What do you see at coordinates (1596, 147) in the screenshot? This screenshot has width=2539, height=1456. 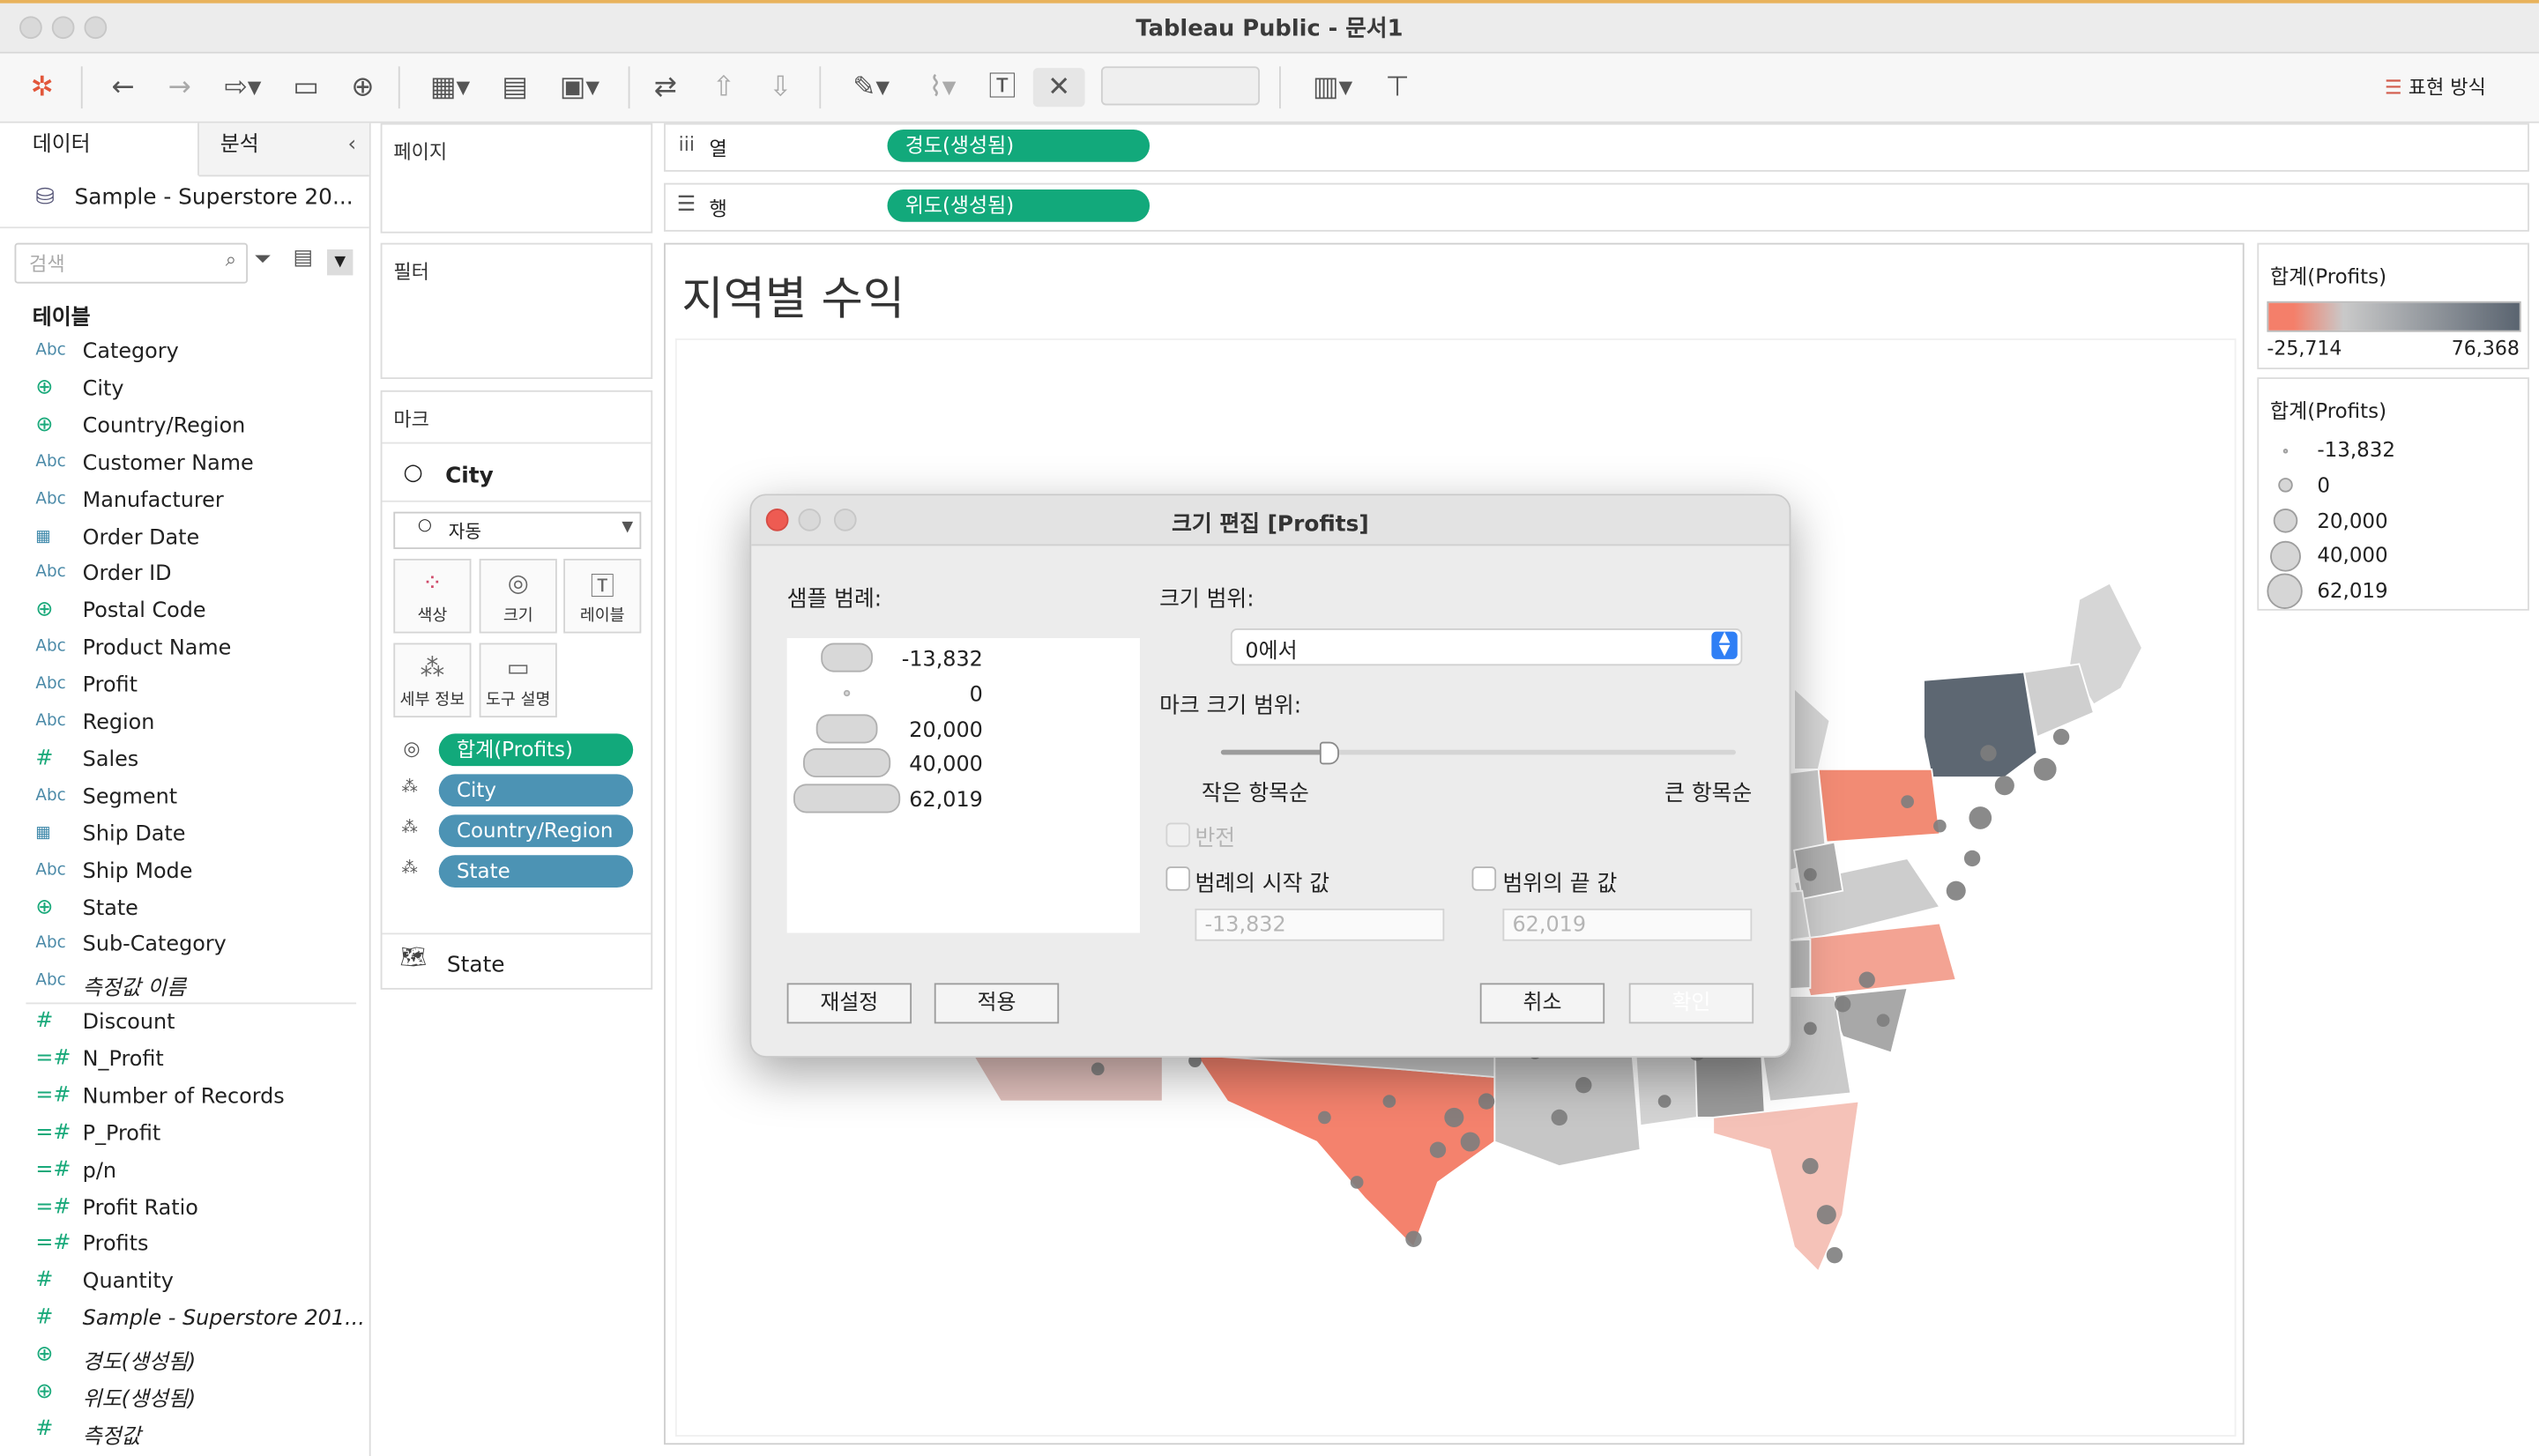 I see `columns-shelf: iii 열 경도(생성됨)` at bounding box center [1596, 147].